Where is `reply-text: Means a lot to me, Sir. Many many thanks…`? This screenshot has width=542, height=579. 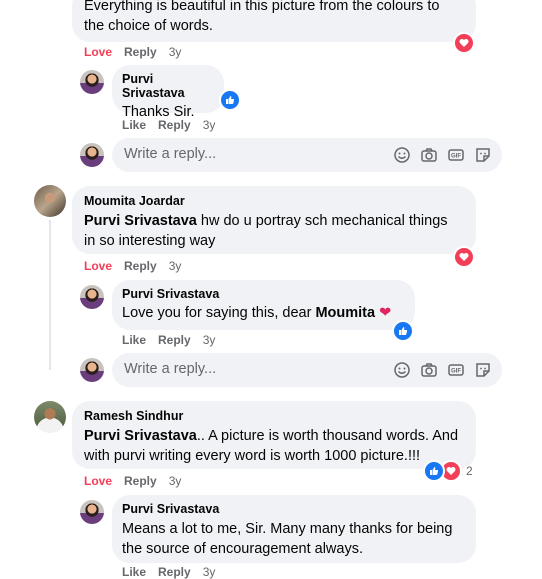 reply-text: Means a lot to me, Sir. Many many thanks… is located at coordinates (287, 539).